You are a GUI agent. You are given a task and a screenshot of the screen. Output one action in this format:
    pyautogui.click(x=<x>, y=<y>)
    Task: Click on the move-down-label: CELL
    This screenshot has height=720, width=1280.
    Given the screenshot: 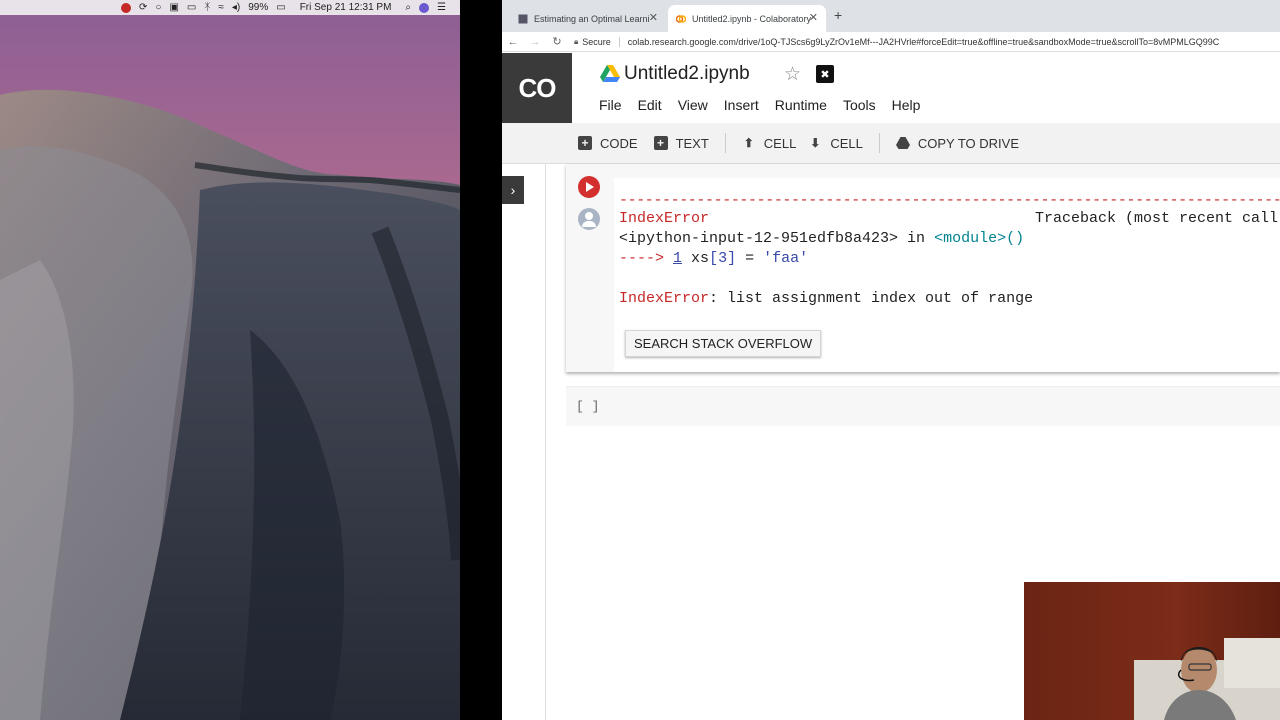 What is the action you would take?
    pyautogui.click(x=846, y=143)
    